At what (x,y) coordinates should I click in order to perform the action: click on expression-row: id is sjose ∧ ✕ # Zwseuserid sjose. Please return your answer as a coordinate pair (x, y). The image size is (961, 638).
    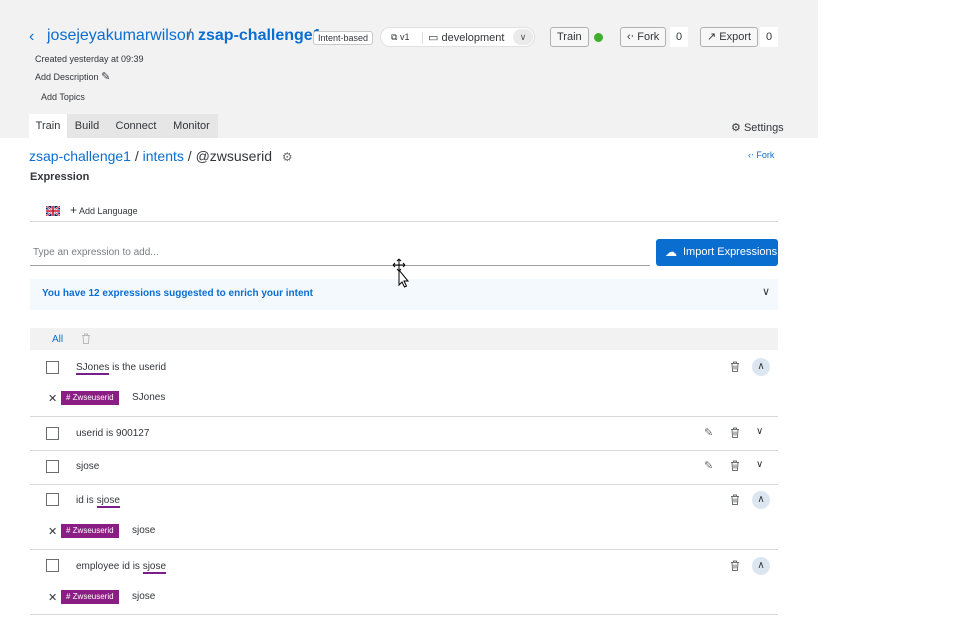
    Looking at the image, I should click on (404, 517).